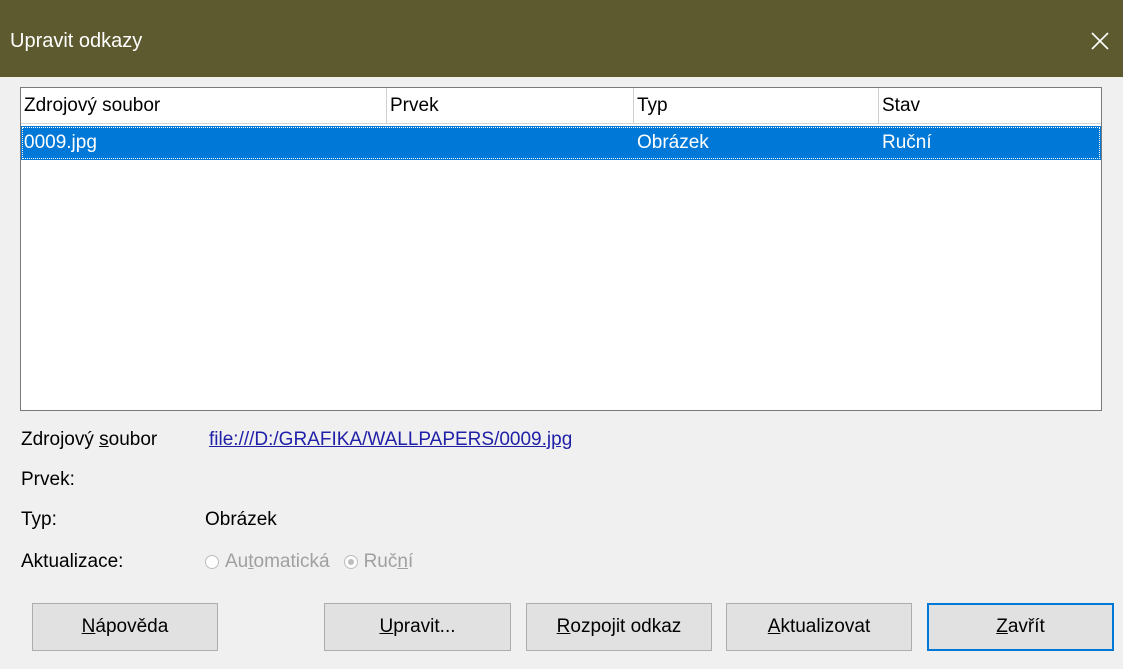 The image size is (1123, 669). I want to click on column-header-element: Prvek, so click(510, 105).